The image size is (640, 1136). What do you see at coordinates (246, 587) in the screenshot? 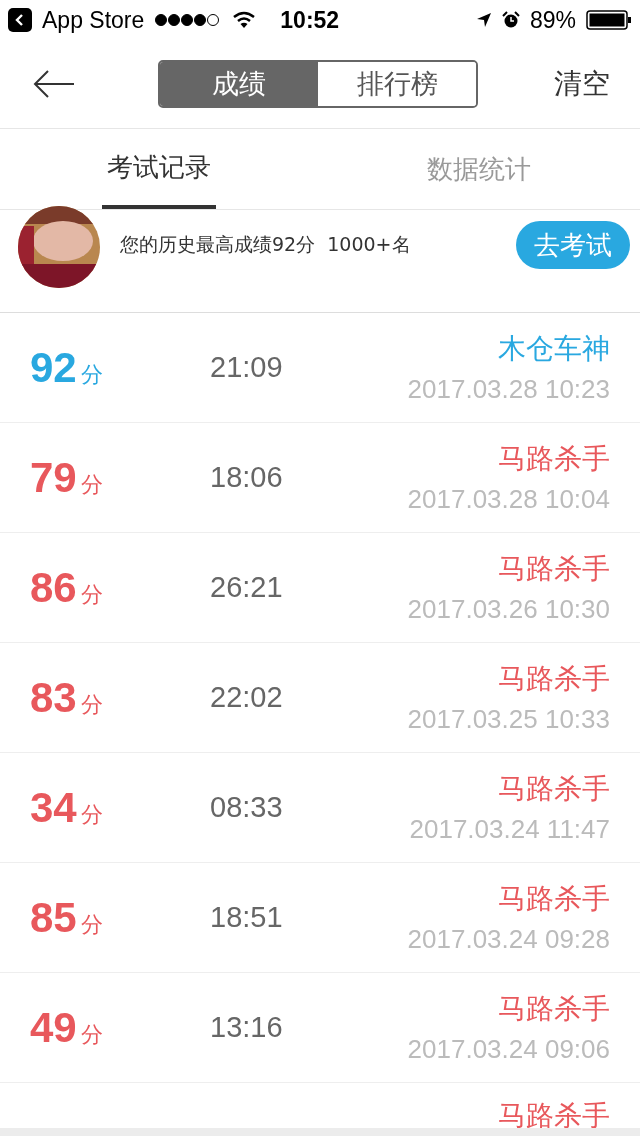
I see `exam-duration: 26:21` at bounding box center [246, 587].